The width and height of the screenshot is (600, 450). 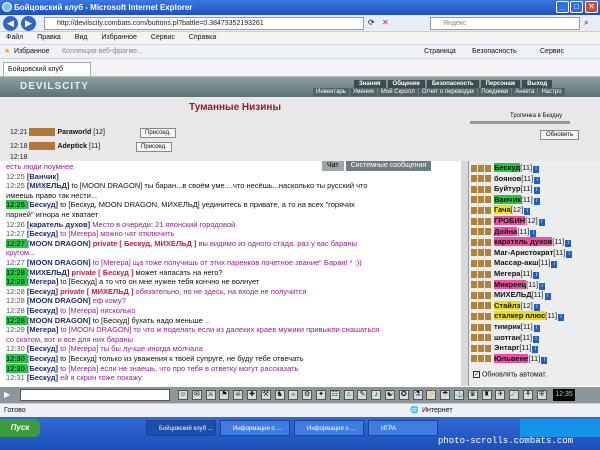 I want to click on subnav-profile: Анкета, so click(x=525, y=92).